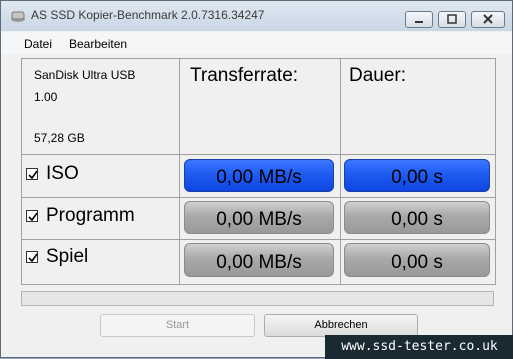 The height and width of the screenshot is (359, 513). What do you see at coordinates (244, 75) in the screenshot?
I see `header-transferrate: Transferrate:` at bounding box center [244, 75].